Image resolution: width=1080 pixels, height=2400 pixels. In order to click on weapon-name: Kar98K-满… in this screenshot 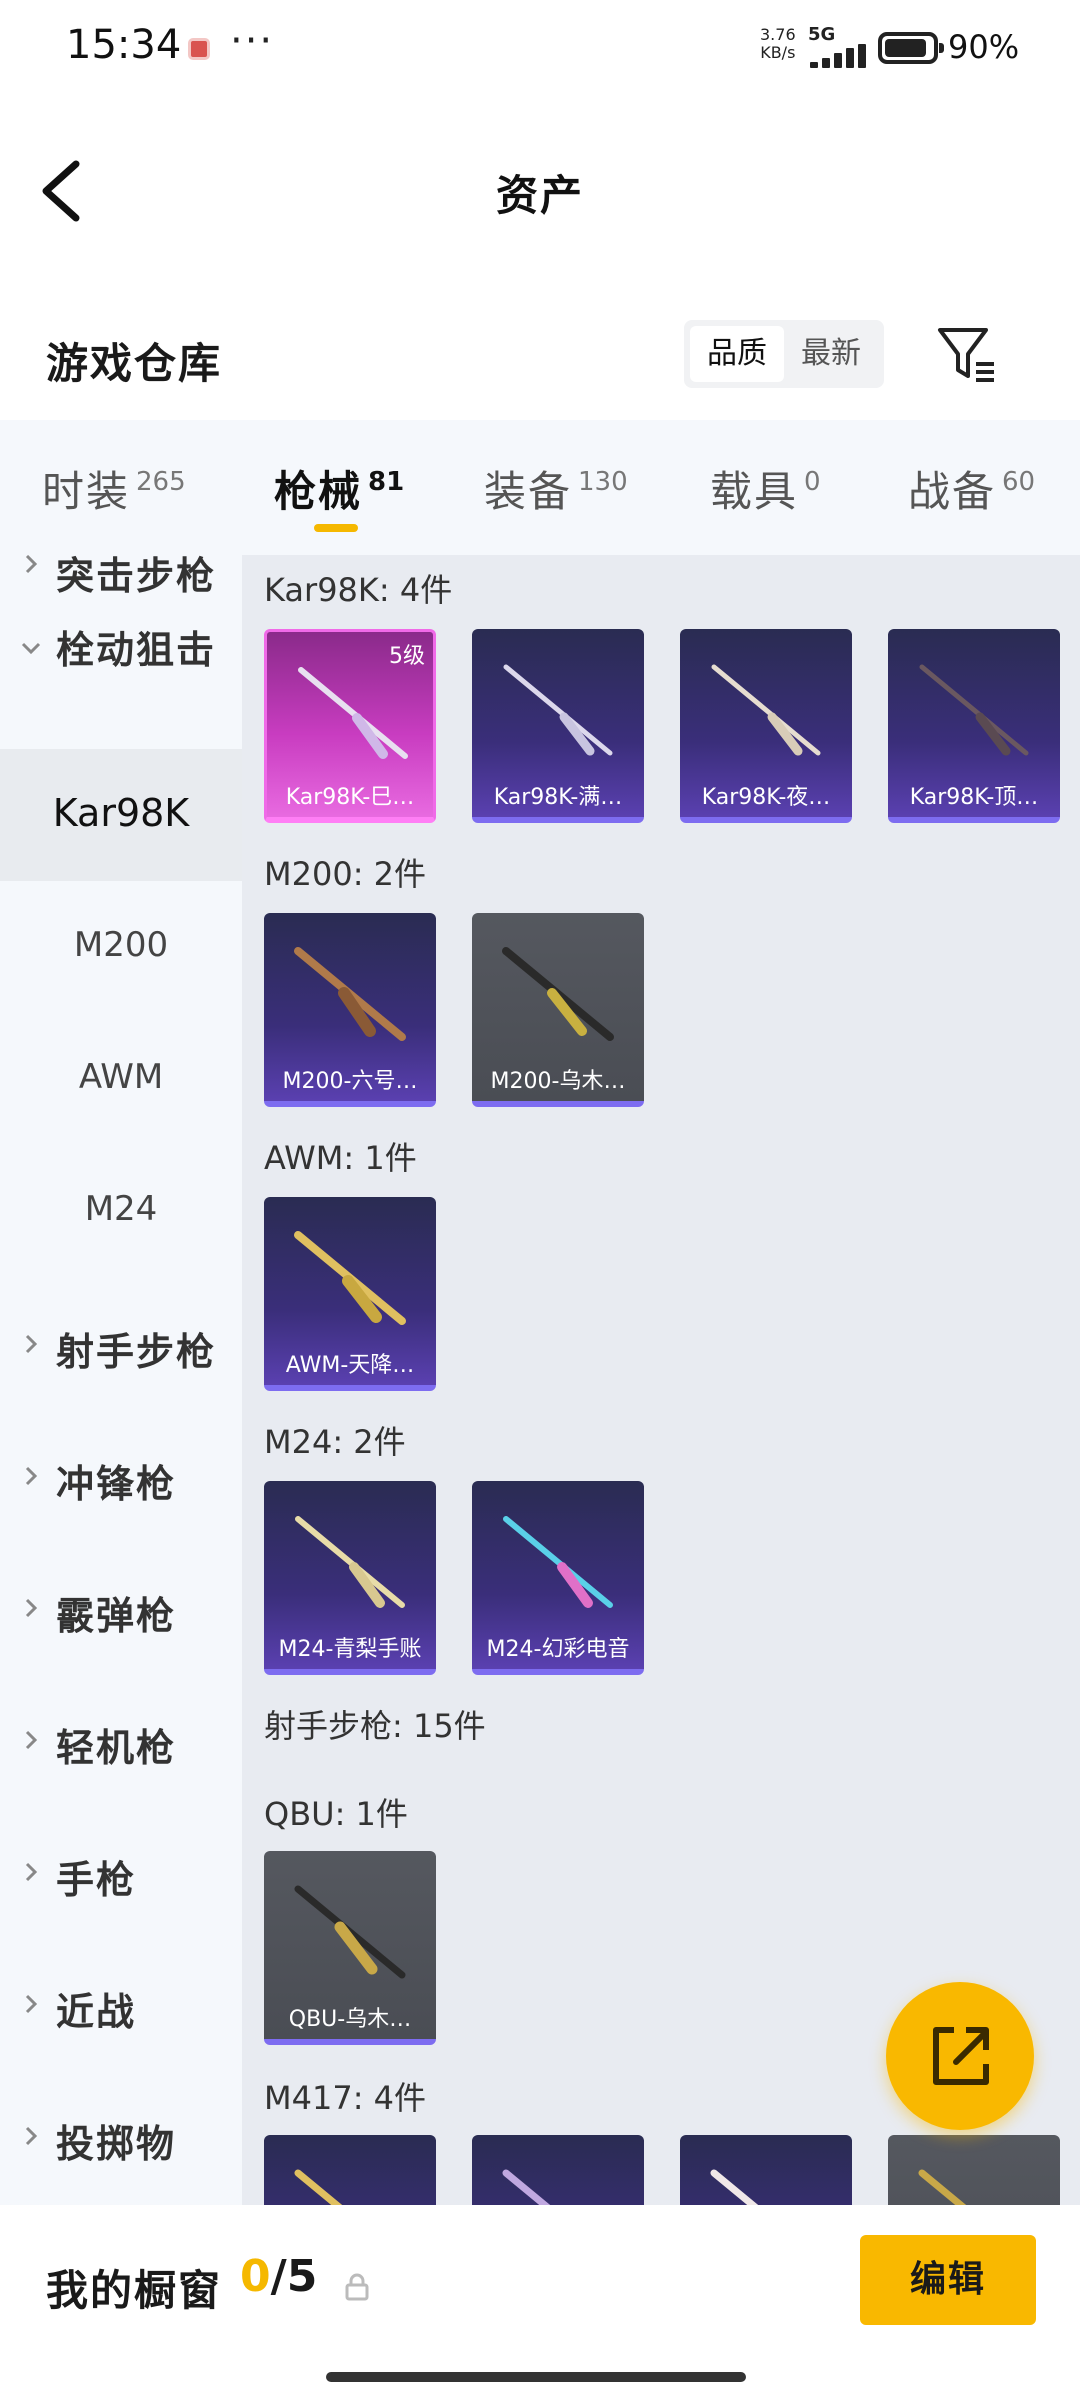, I will do `click(558, 797)`.